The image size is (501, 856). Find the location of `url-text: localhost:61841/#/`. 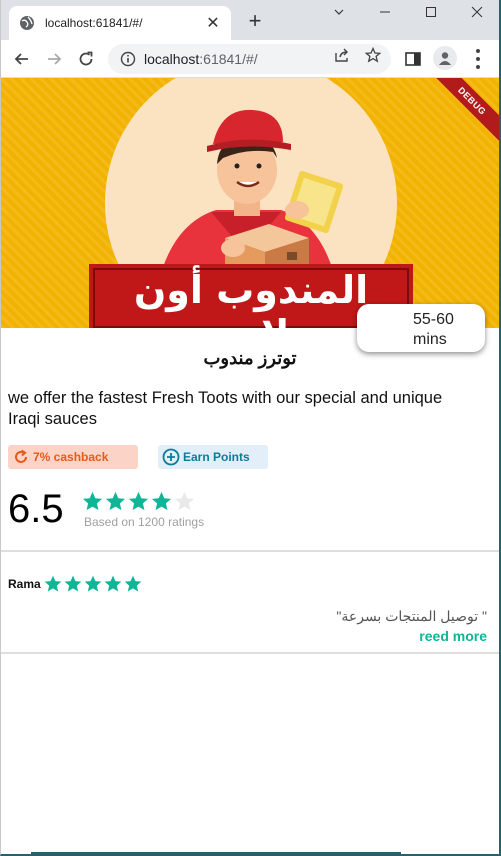

url-text: localhost:61841/#/ is located at coordinates (201, 59).